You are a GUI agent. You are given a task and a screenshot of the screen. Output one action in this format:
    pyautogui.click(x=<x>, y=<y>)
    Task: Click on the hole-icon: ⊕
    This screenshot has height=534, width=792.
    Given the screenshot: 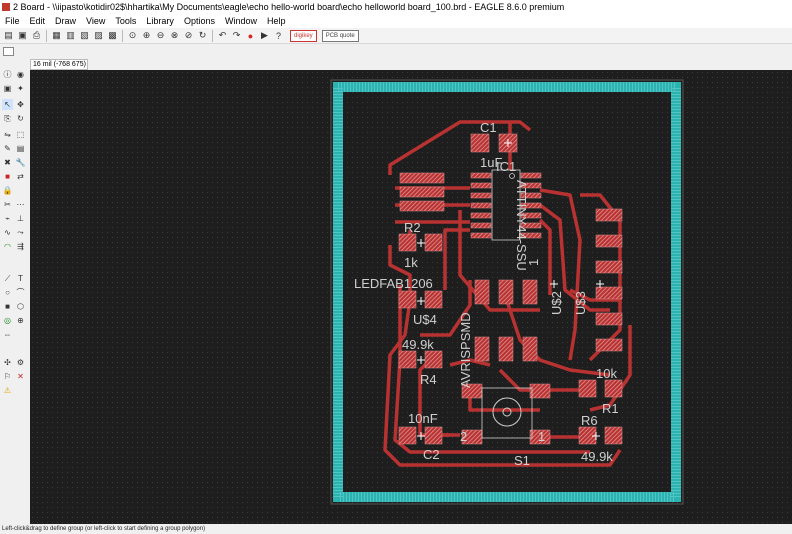 What is the action you would take?
    pyautogui.click(x=20, y=320)
    